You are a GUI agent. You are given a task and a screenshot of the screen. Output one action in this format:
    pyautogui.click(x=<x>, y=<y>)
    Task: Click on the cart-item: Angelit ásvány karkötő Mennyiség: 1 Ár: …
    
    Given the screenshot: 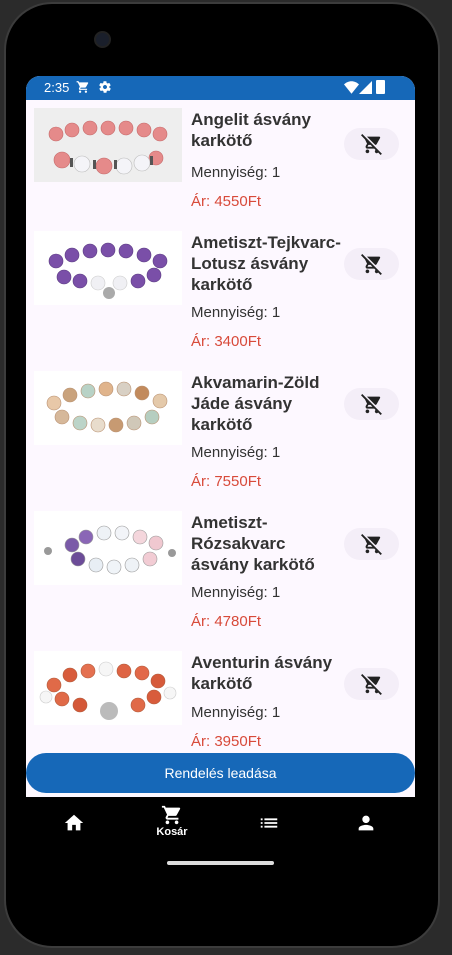 What is the action you would take?
    pyautogui.click(x=220, y=174)
    